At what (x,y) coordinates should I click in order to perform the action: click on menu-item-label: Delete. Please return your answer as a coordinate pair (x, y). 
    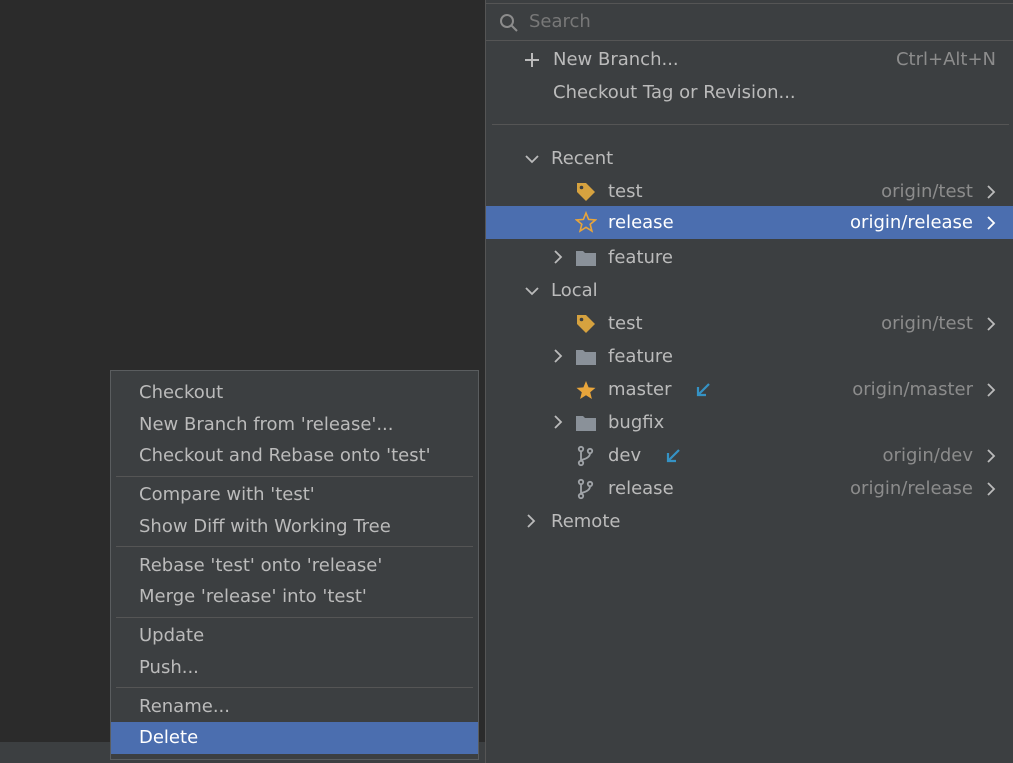
    Looking at the image, I should click on (169, 737).